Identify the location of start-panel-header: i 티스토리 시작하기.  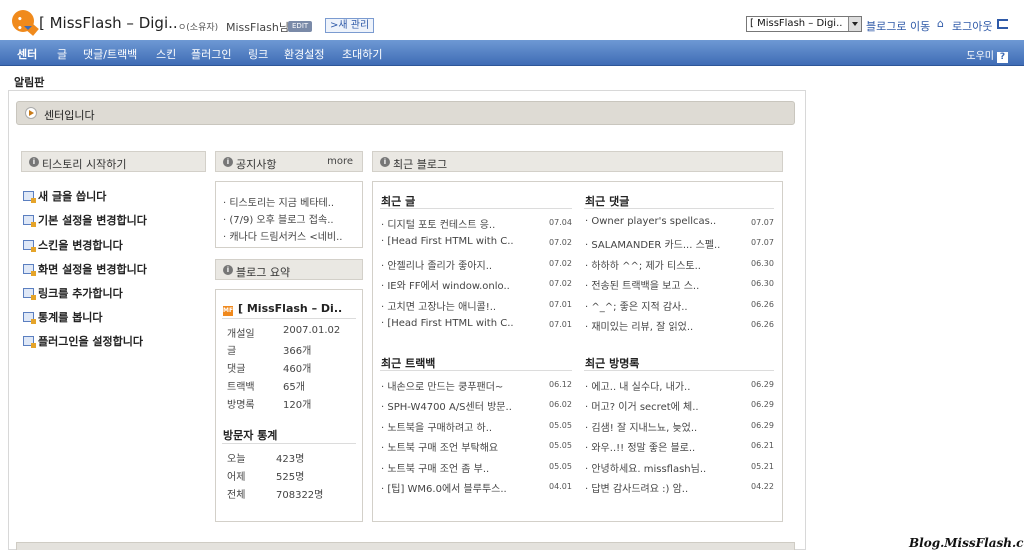
(113, 161).